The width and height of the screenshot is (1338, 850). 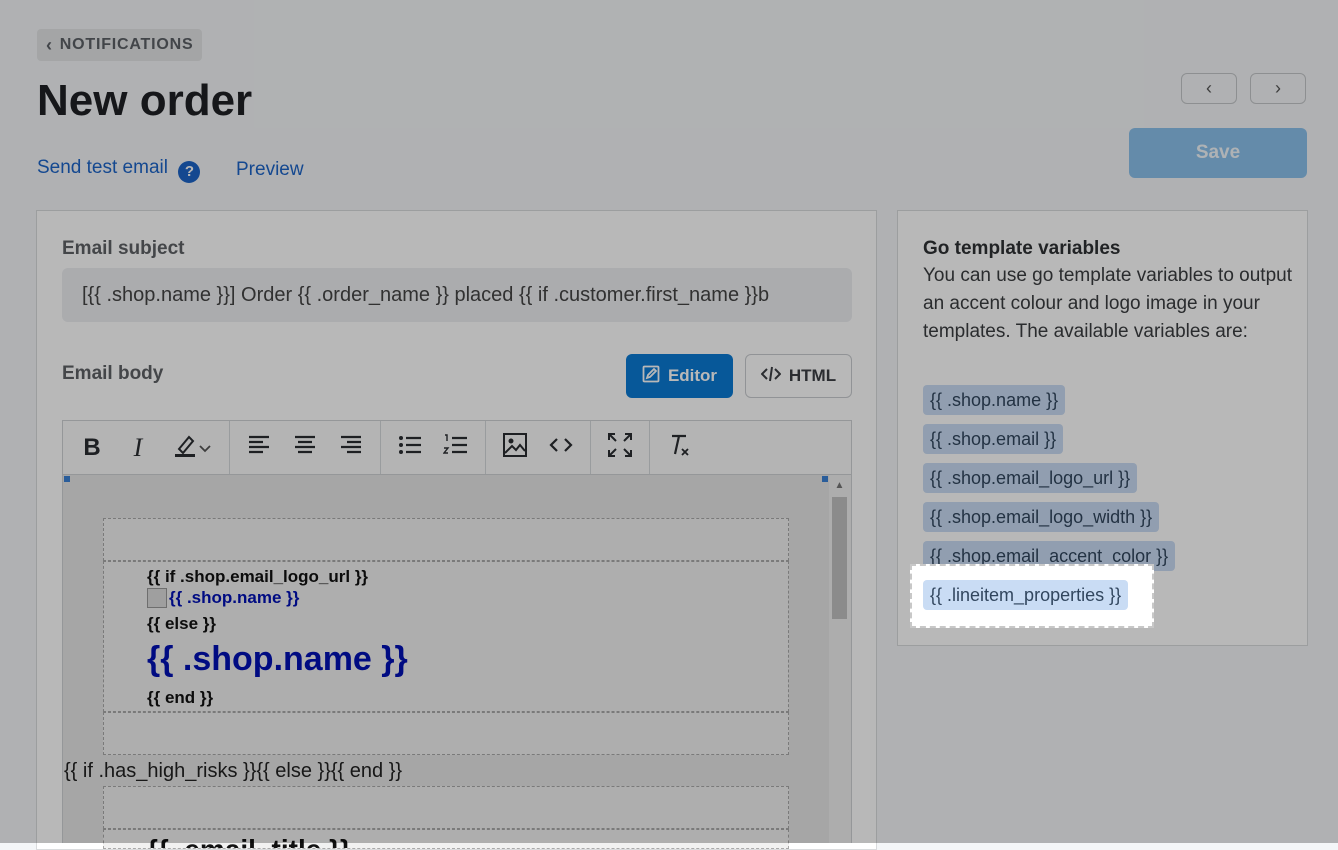 I want to click on clear-formatting-button, so click(x=679, y=448).